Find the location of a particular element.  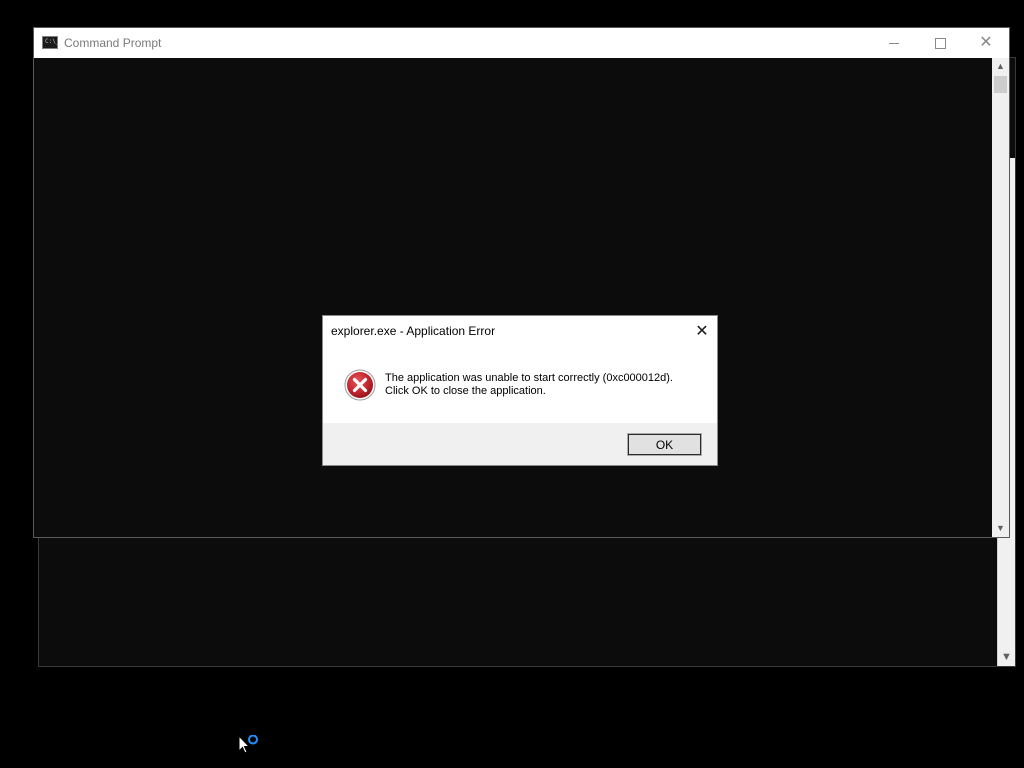

message-line-2: Click OK to close the application. is located at coordinates (465, 391).